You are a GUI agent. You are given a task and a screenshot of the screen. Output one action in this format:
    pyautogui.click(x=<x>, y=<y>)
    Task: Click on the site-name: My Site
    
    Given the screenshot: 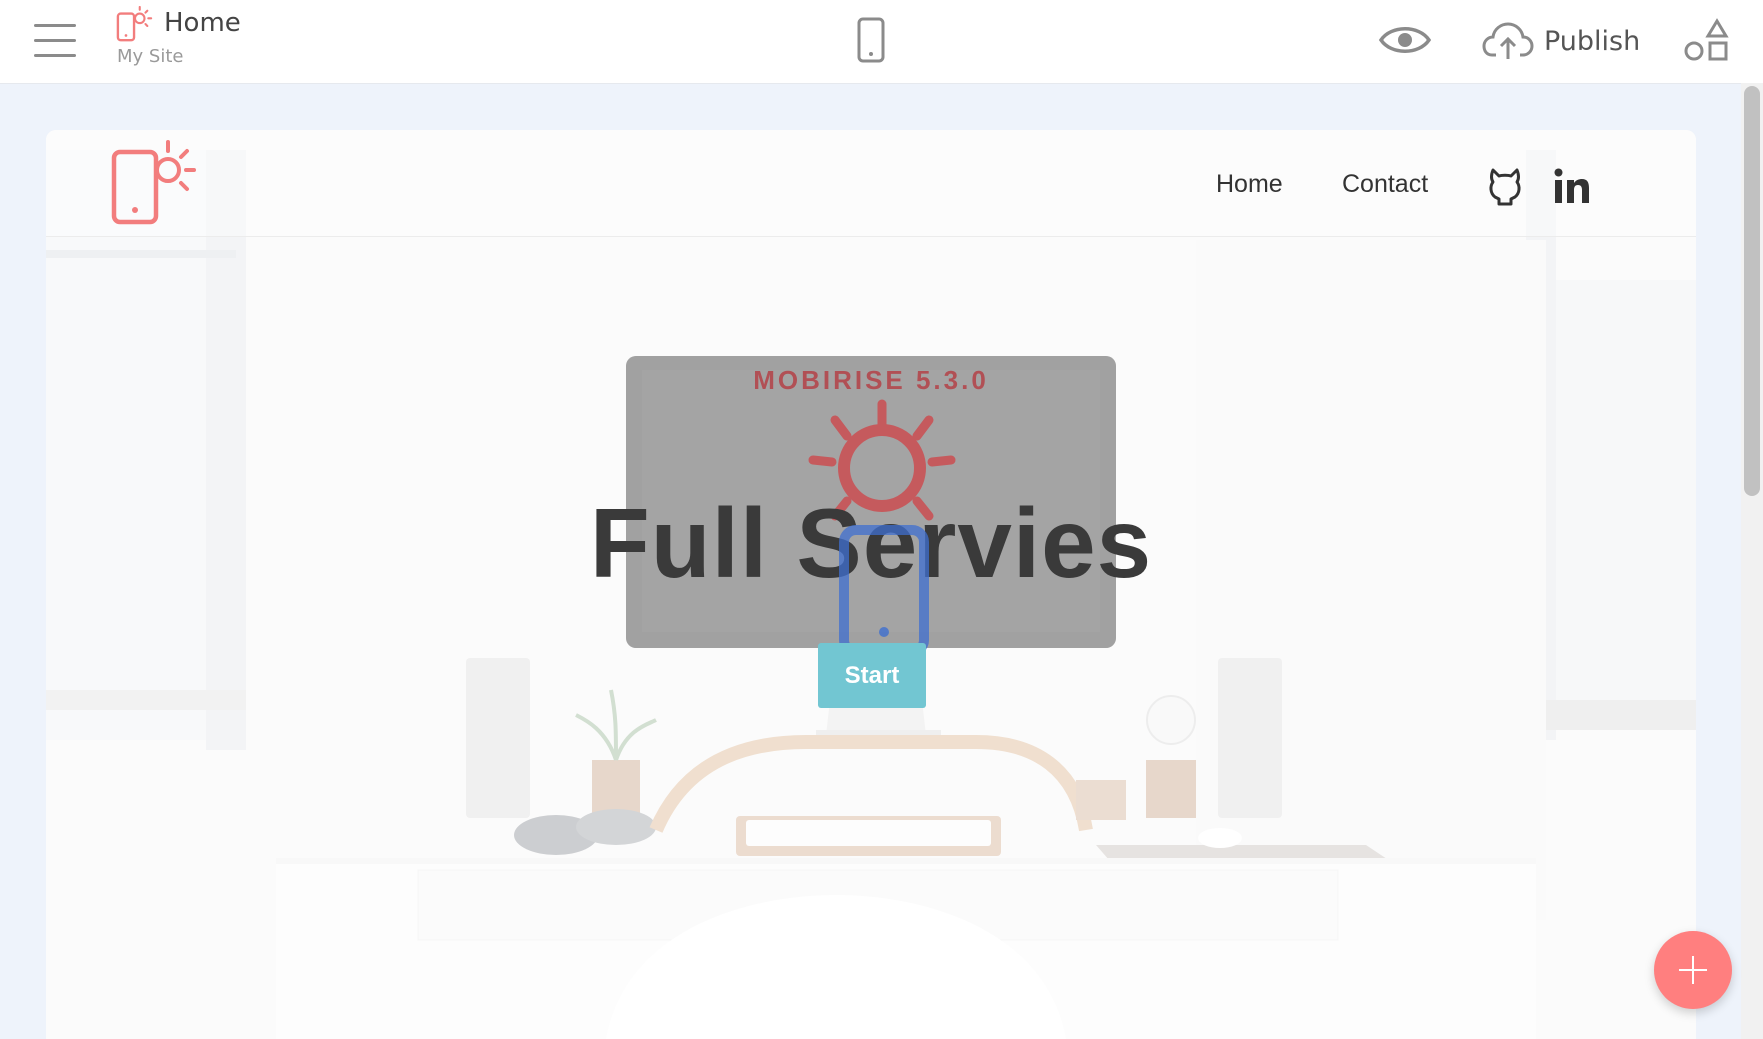 What is the action you would take?
    pyautogui.click(x=150, y=56)
    